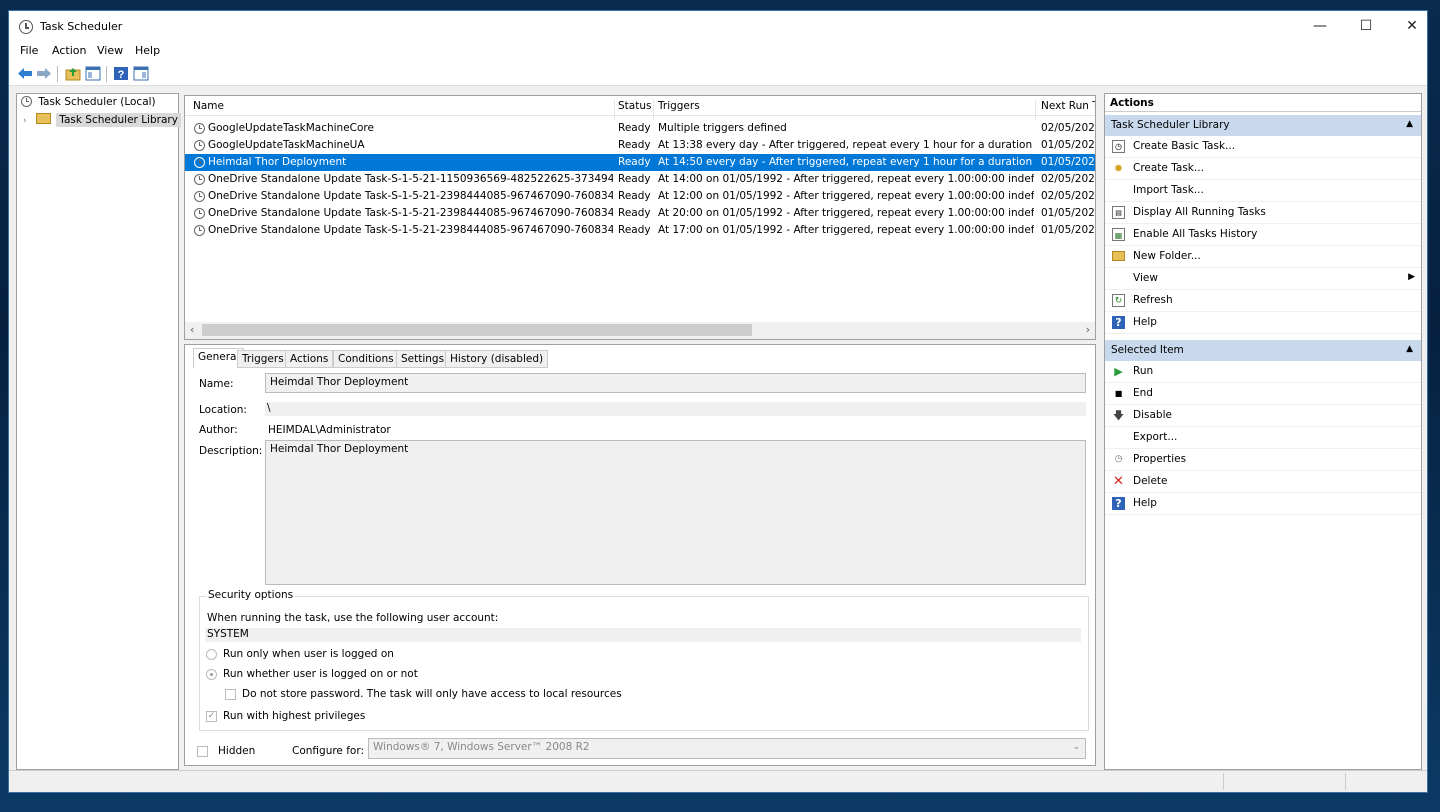  What do you see at coordinates (675, 409) in the screenshot?
I see `location-field: \` at bounding box center [675, 409].